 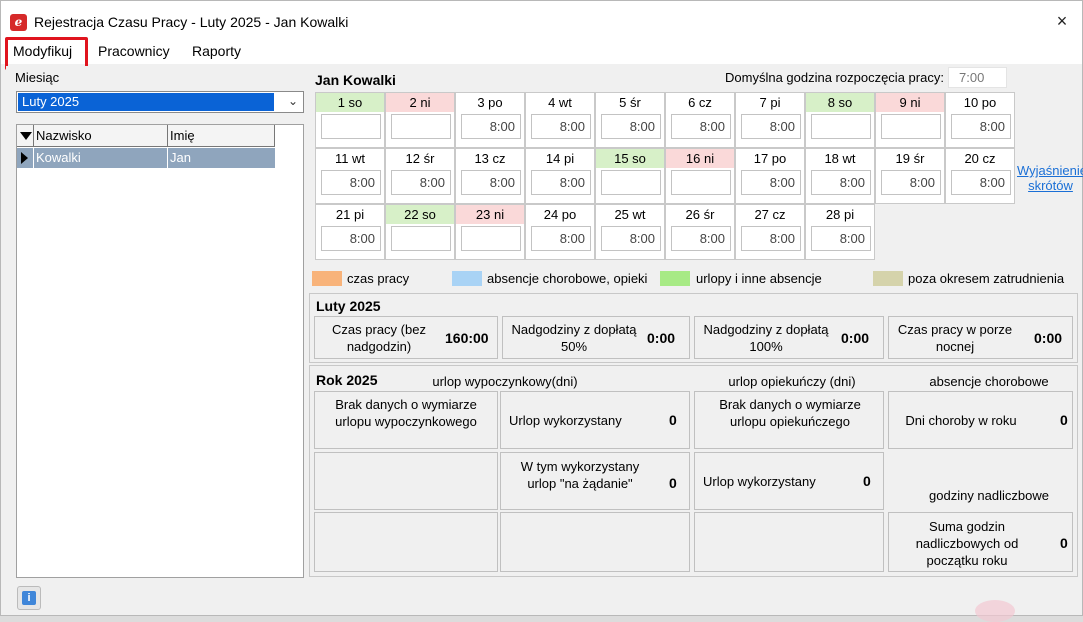 I want to click on overtime-header: godziny nadliczbowe, so click(x=989, y=495).